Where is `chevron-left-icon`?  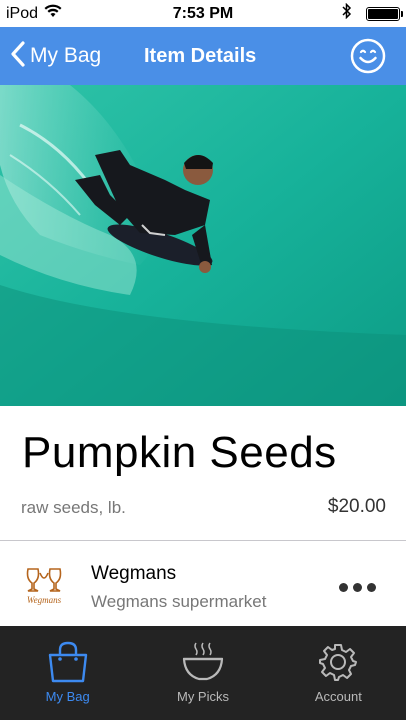
chevron-left-icon is located at coordinates (18, 56).